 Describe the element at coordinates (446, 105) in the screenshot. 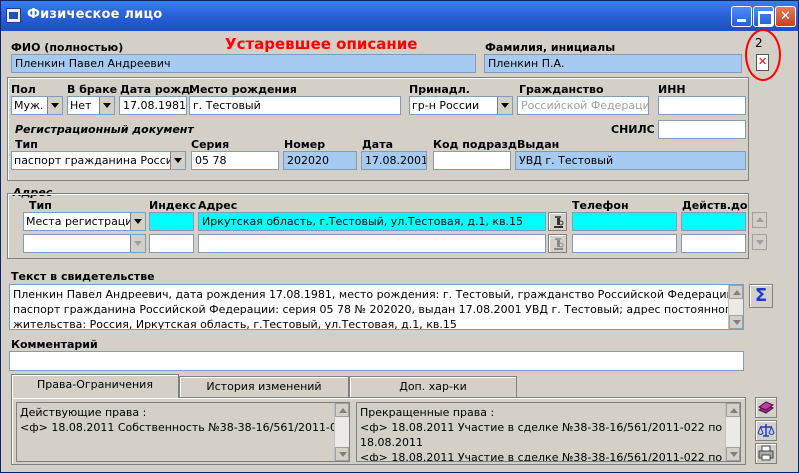

I see `belong-value: гр-н России` at that location.